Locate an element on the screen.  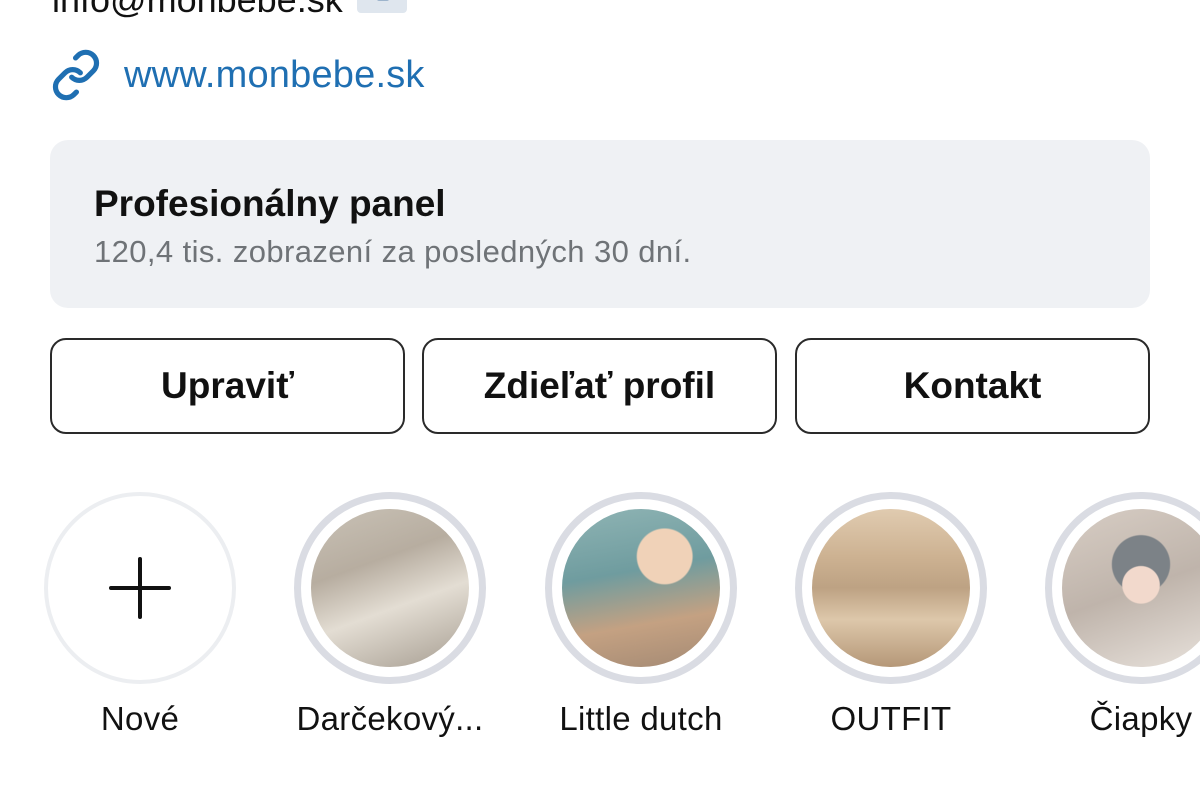
email-text: info@monbebe.sk is located at coordinates (197, 10).